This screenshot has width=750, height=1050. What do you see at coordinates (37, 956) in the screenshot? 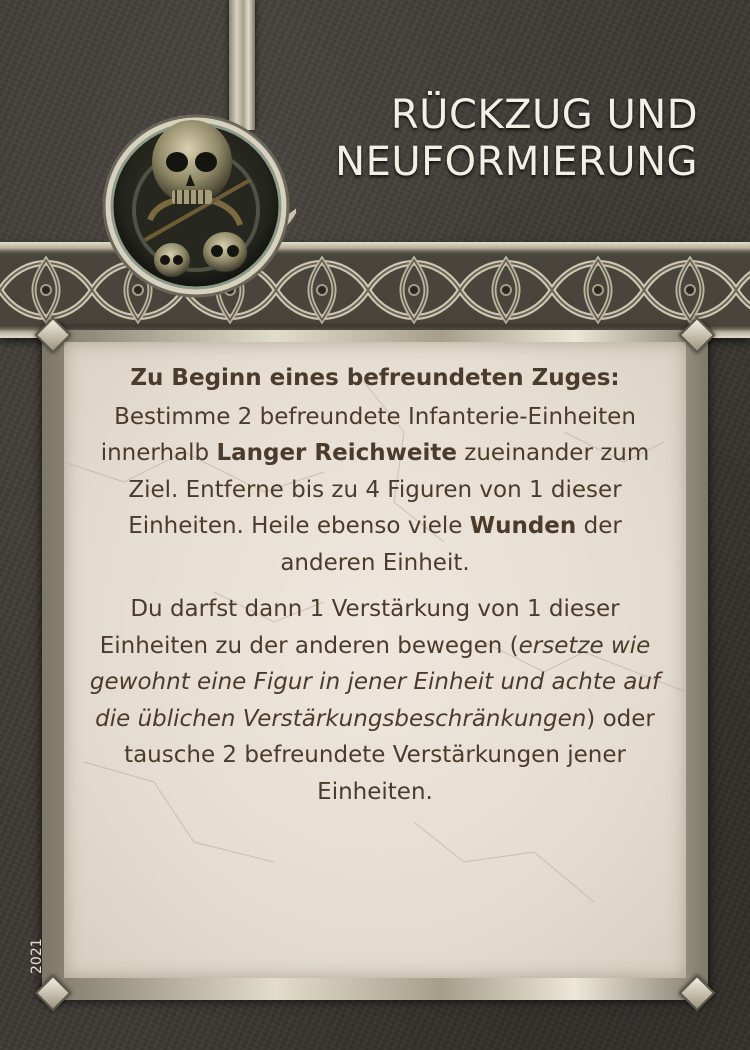
I see `copyright-year: 2021` at bounding box center [37, 956].